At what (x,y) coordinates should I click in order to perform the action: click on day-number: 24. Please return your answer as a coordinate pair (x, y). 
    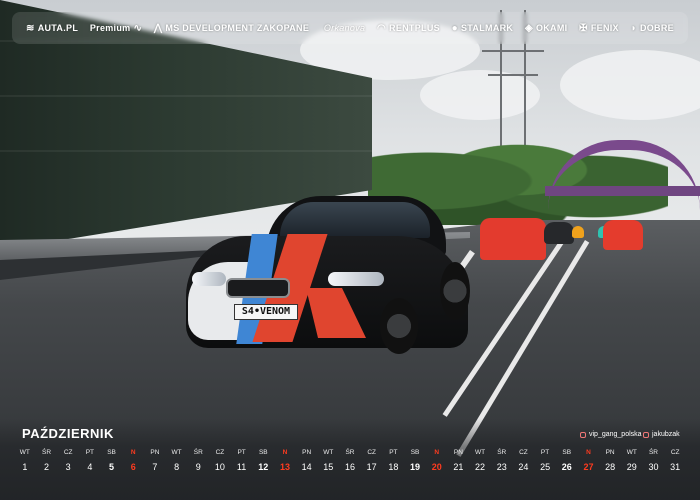
    Looking at the image, I should click on (523, 467).